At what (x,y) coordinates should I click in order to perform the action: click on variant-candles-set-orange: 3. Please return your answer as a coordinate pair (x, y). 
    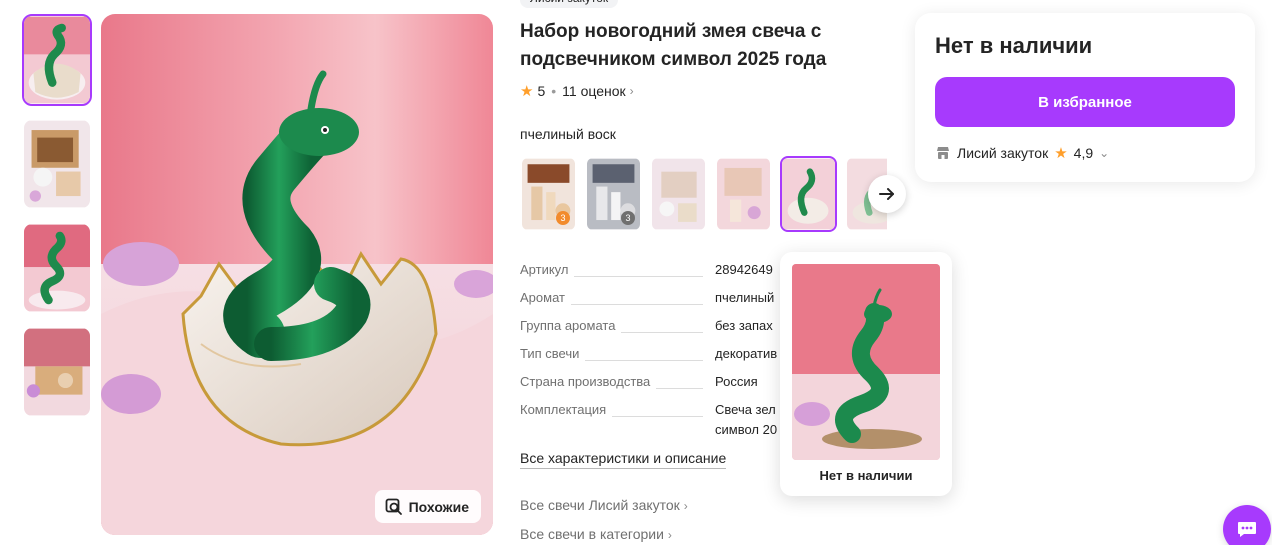
    Looking at the image, I should click on (548, 194).